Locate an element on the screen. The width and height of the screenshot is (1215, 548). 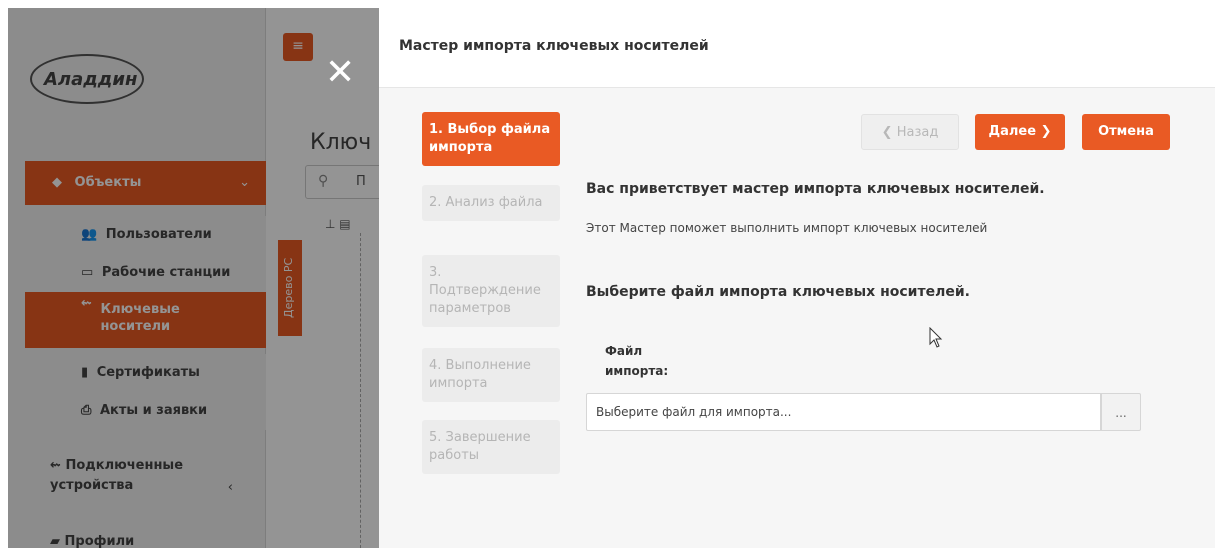
cancel-button: Отмена is located at coordinates (1126, 132).